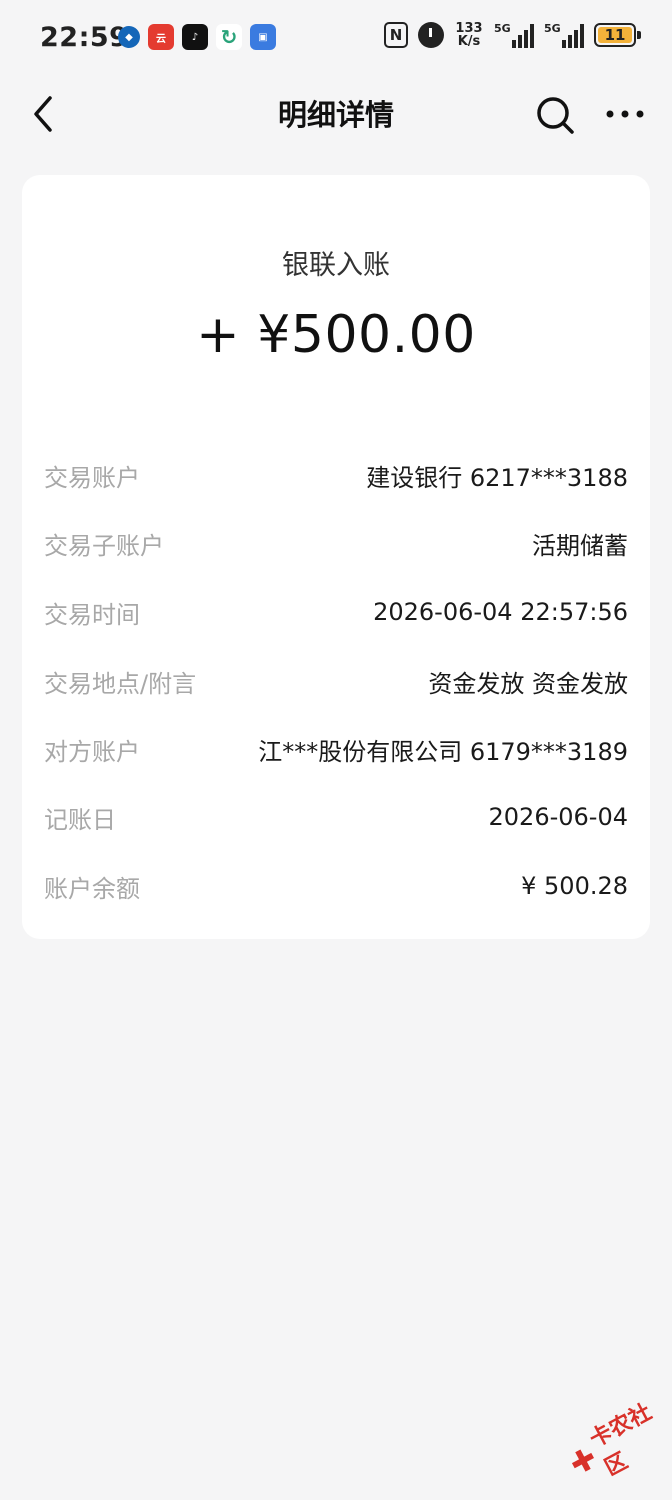 Image resolution: width=672 pixels, height=1500 pixels. What do you see at coordinates (92, 614) in the screenshot?
I see `detail-label: 交易时间` at bounding box center [92, 614].